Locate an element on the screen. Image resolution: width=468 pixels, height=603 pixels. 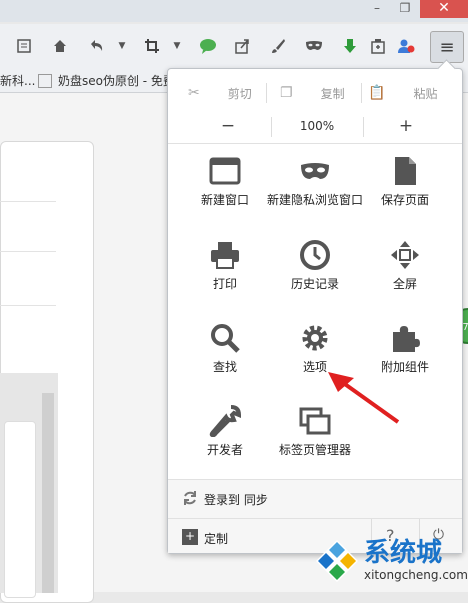
brush-icon is located at coordinates (278, 46).